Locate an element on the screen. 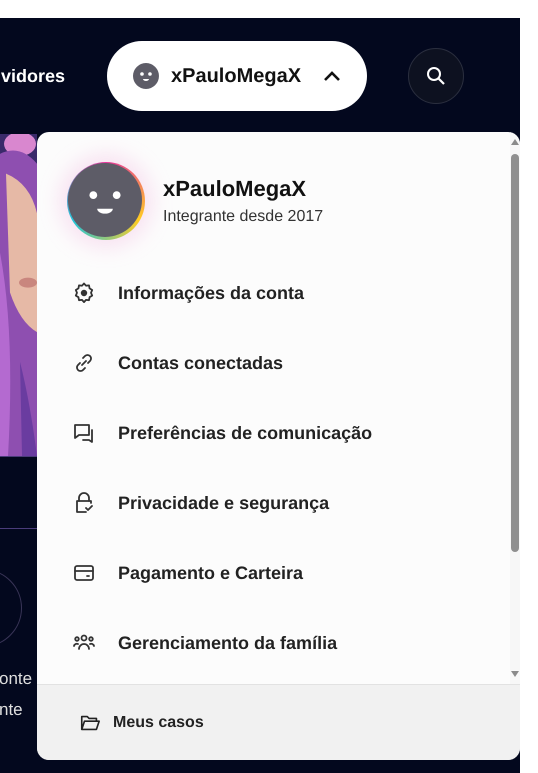 The width and height of the screenshot is (538, 773). footer-link: Meus casos is located at coordinates (278, 722).